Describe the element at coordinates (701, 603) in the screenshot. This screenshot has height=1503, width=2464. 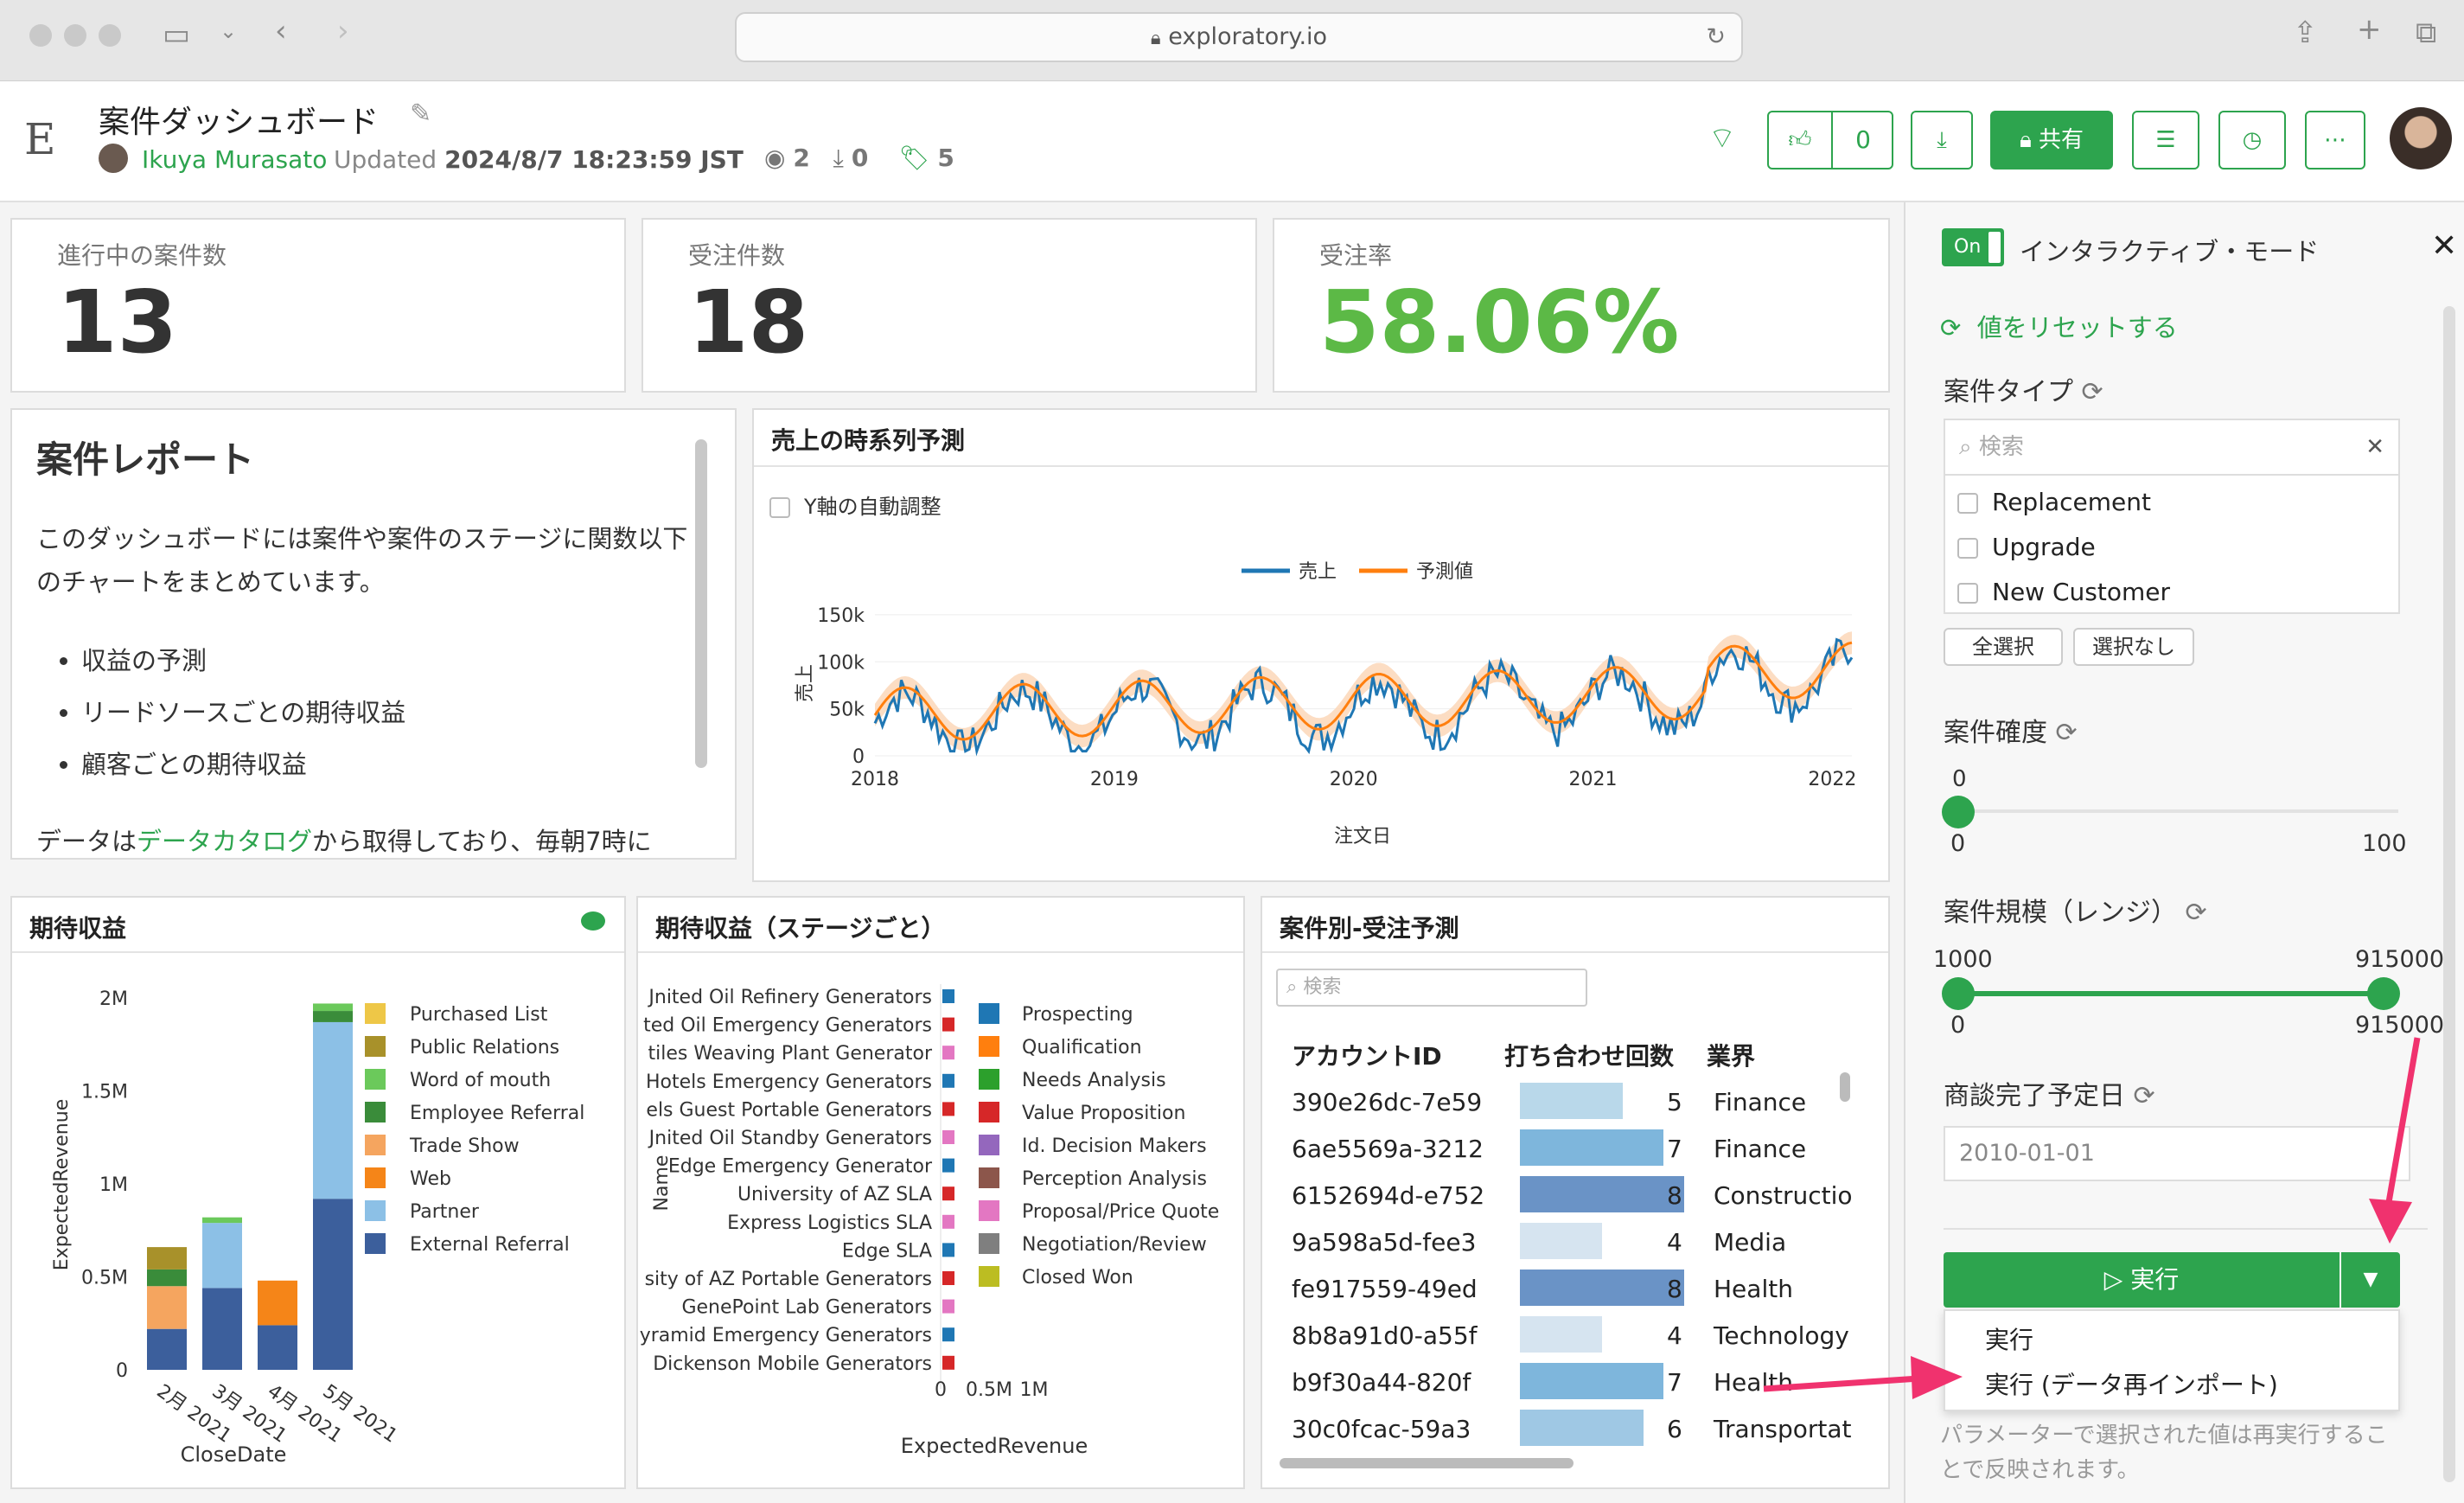
I see `report-scrollbar` at that location.